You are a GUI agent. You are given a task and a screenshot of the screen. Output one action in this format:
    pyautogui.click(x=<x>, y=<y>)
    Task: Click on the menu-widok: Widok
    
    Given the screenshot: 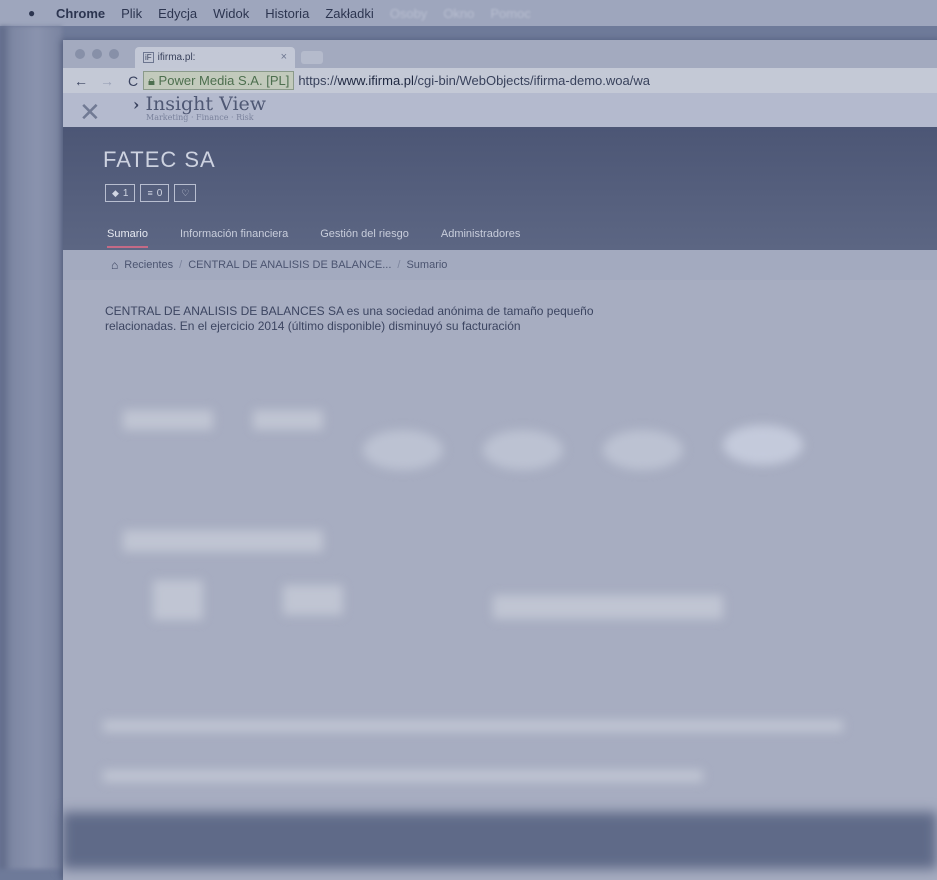 What is the action you would take?
    pyautogui.click(x=231, y=13)
    